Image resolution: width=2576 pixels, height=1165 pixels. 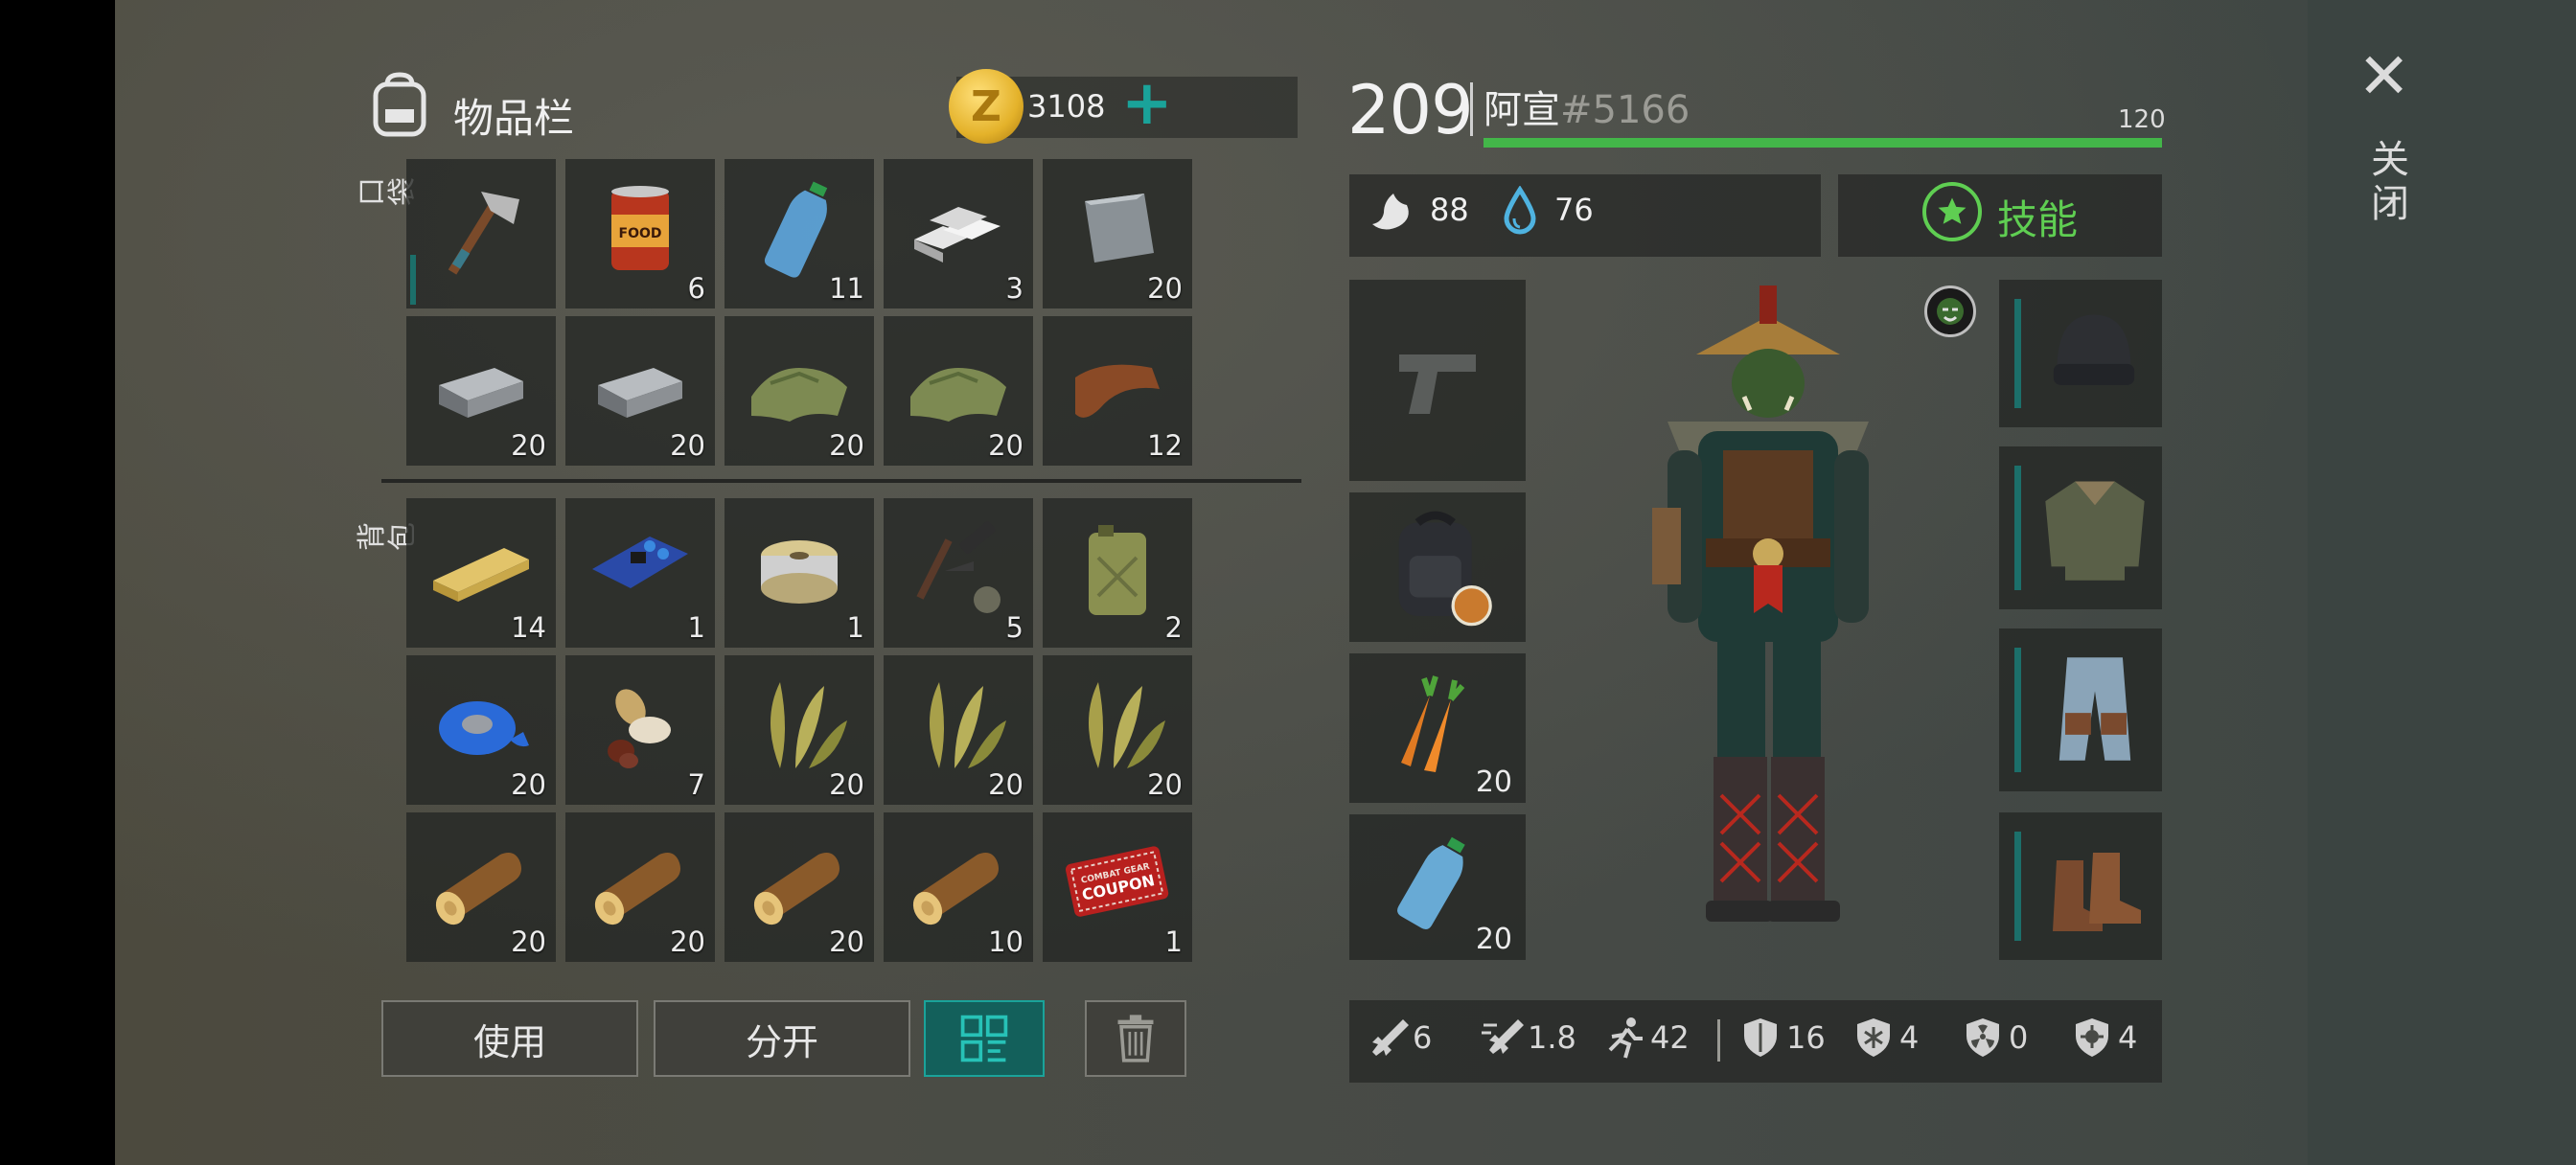 What do you see at coordinates (1135, 1039) in the screenshot?
I see `delete-button` at bounding box center [1135, 1039].